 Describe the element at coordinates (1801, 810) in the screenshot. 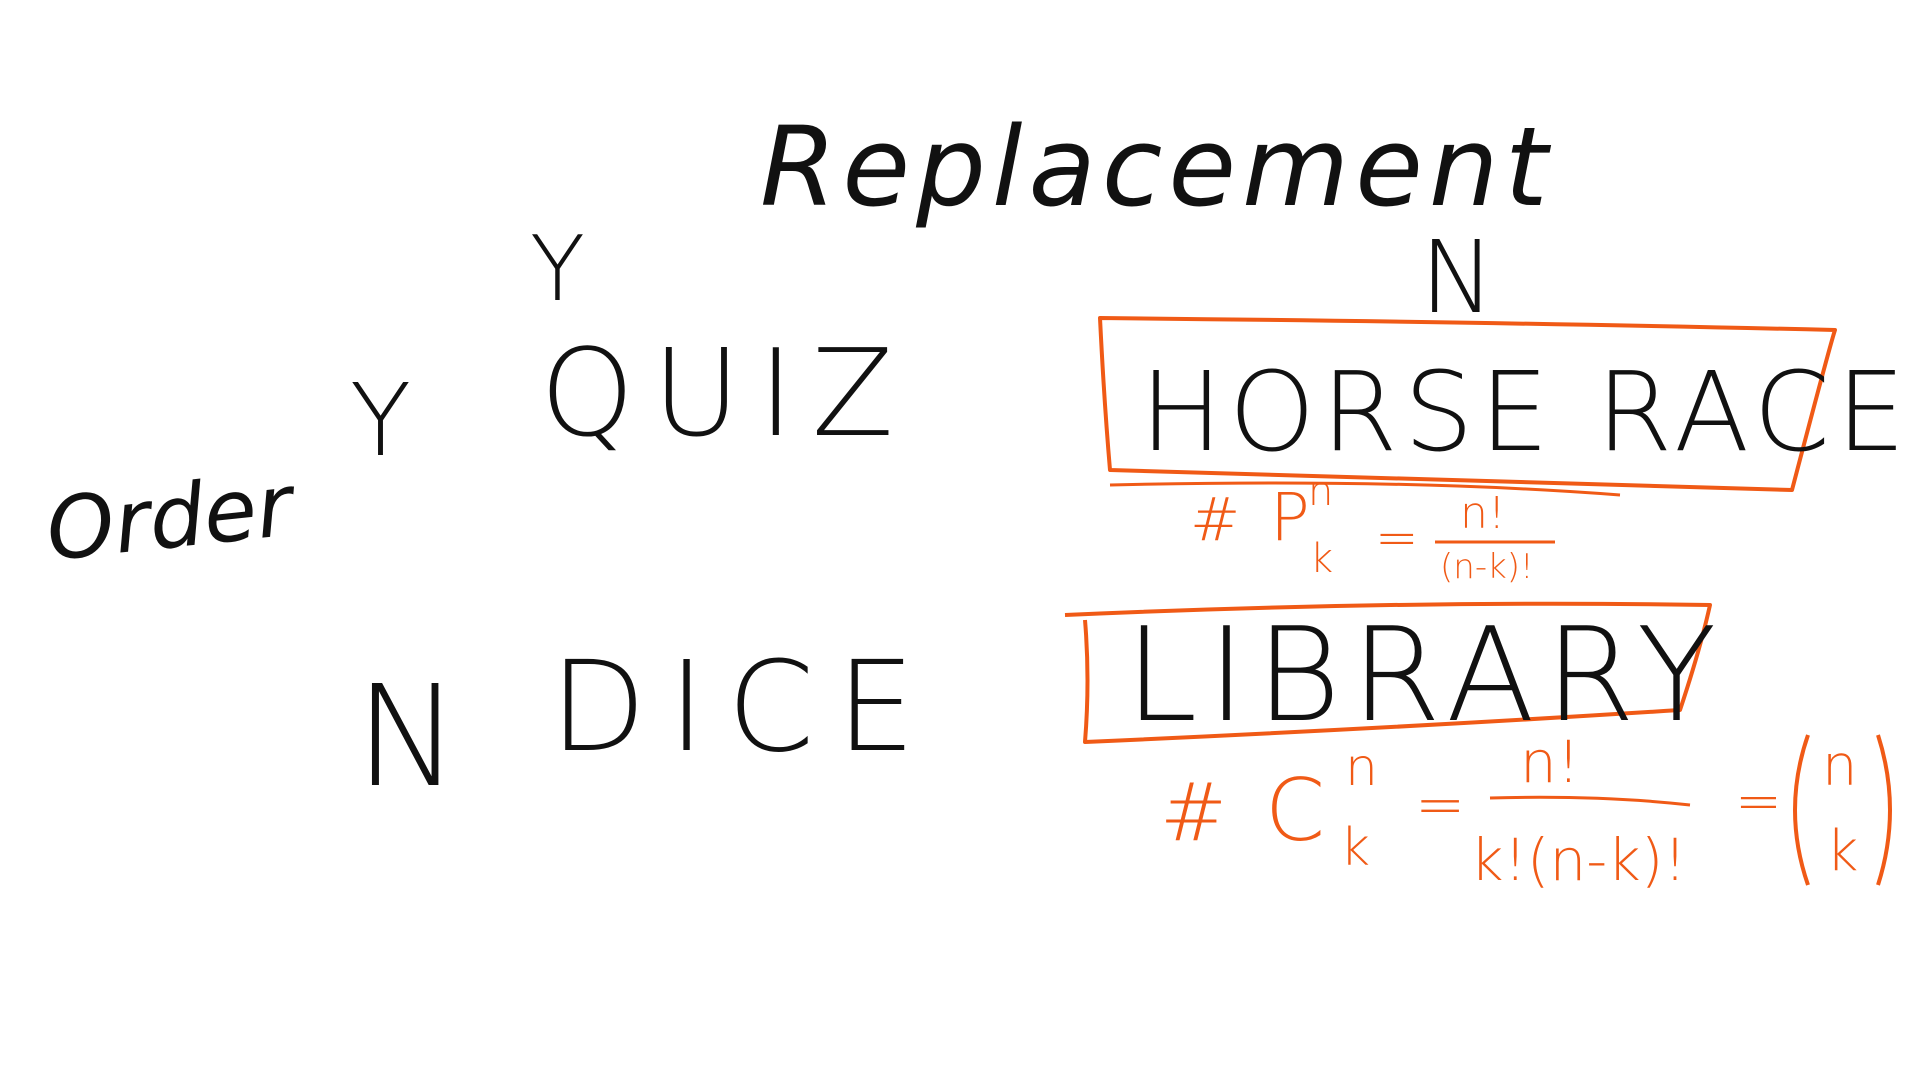

I see `binomial-left-paren` at that location.